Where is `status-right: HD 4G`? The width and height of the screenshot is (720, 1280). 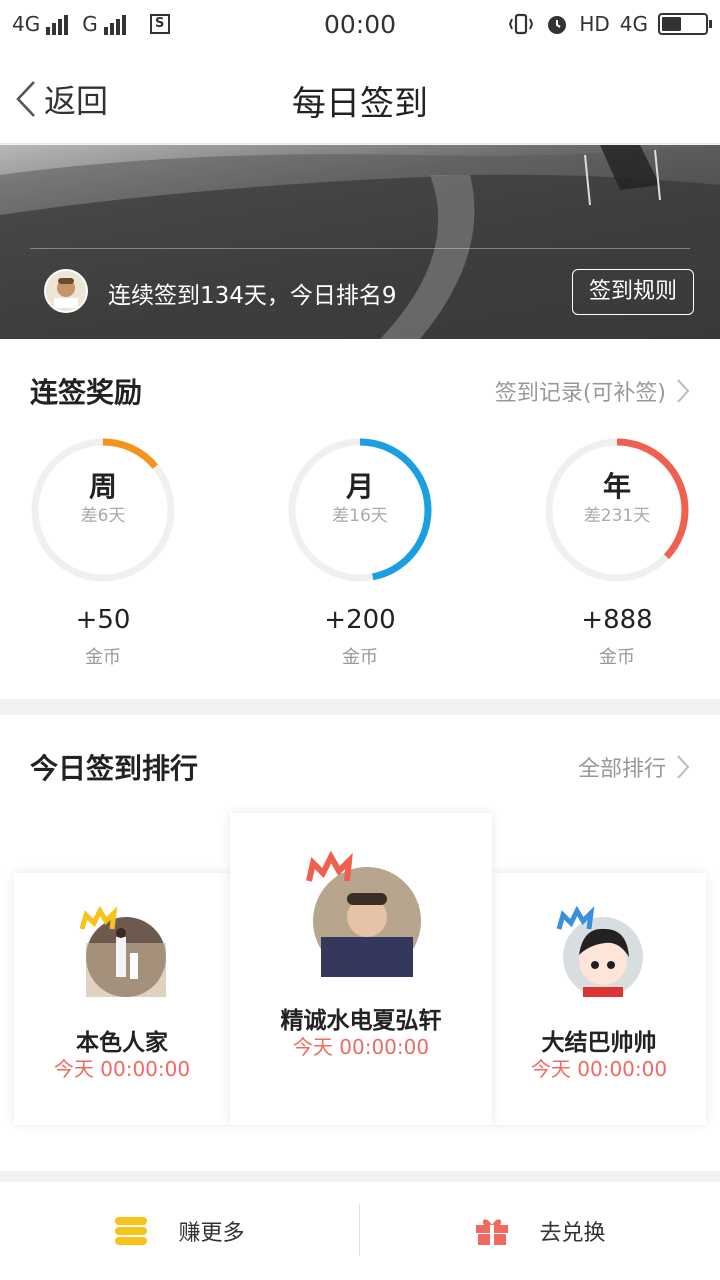 status-right: HD 4G is located at coordinates (609, 24).